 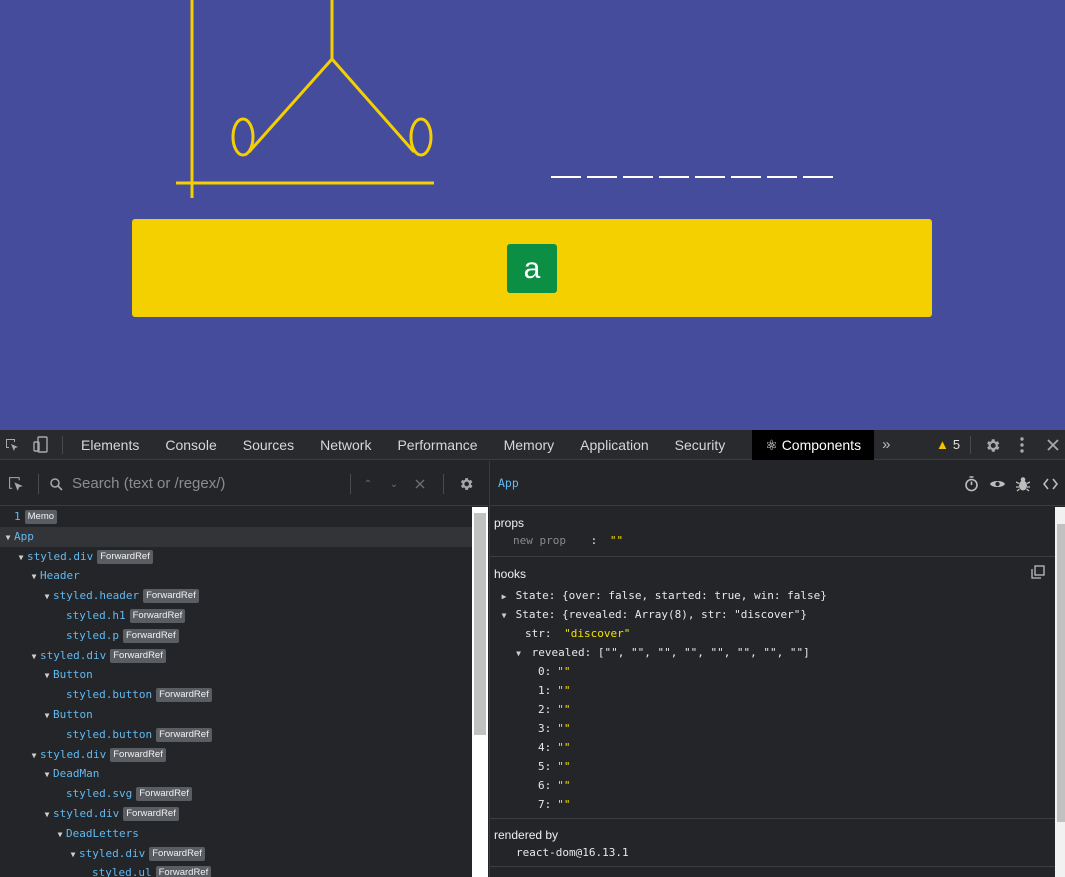 What do you see at coordinates (236, 870) in the screenshot?
I see `tree-row: styled.ul ForwardRef` at bounding box center [236, 870].